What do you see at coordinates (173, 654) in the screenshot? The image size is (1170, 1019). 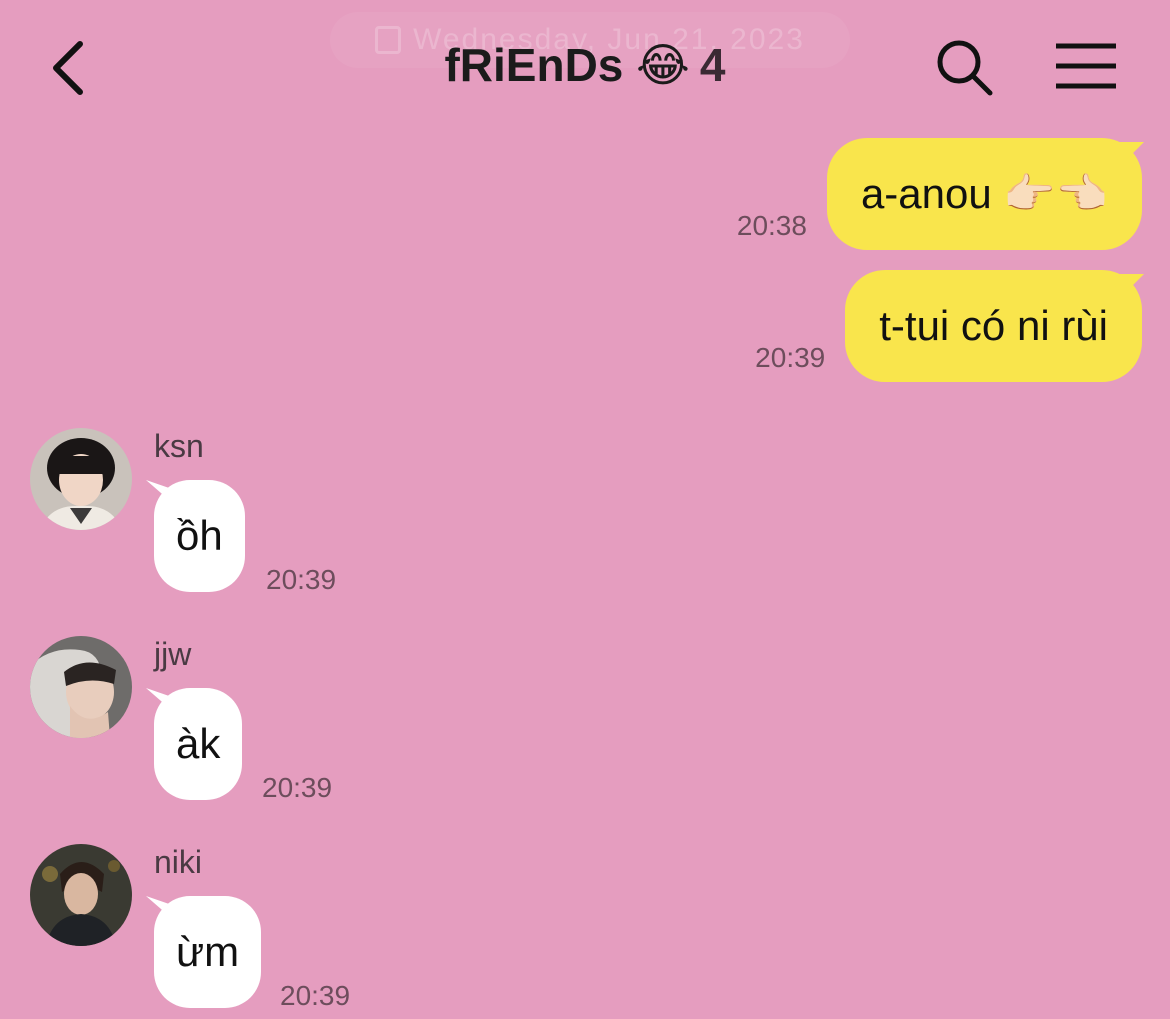 I see `sender-name: jjw` at bounding box center [173, 654].